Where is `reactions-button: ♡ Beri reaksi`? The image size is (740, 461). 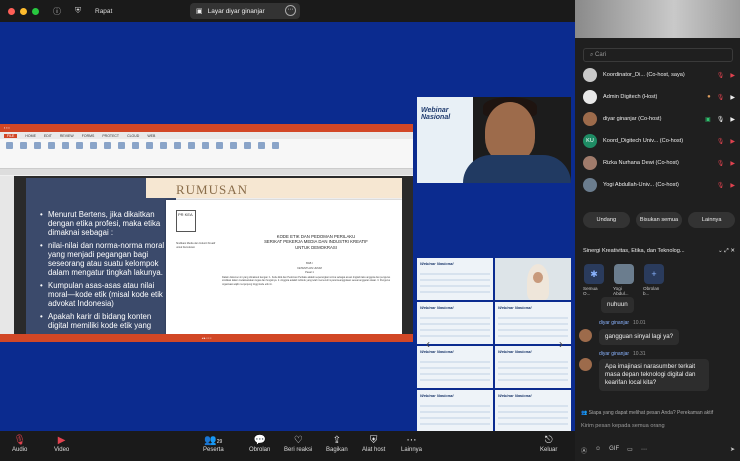
reactions-button: ♡ Beri reaksi is located at coordinates (298, 444).